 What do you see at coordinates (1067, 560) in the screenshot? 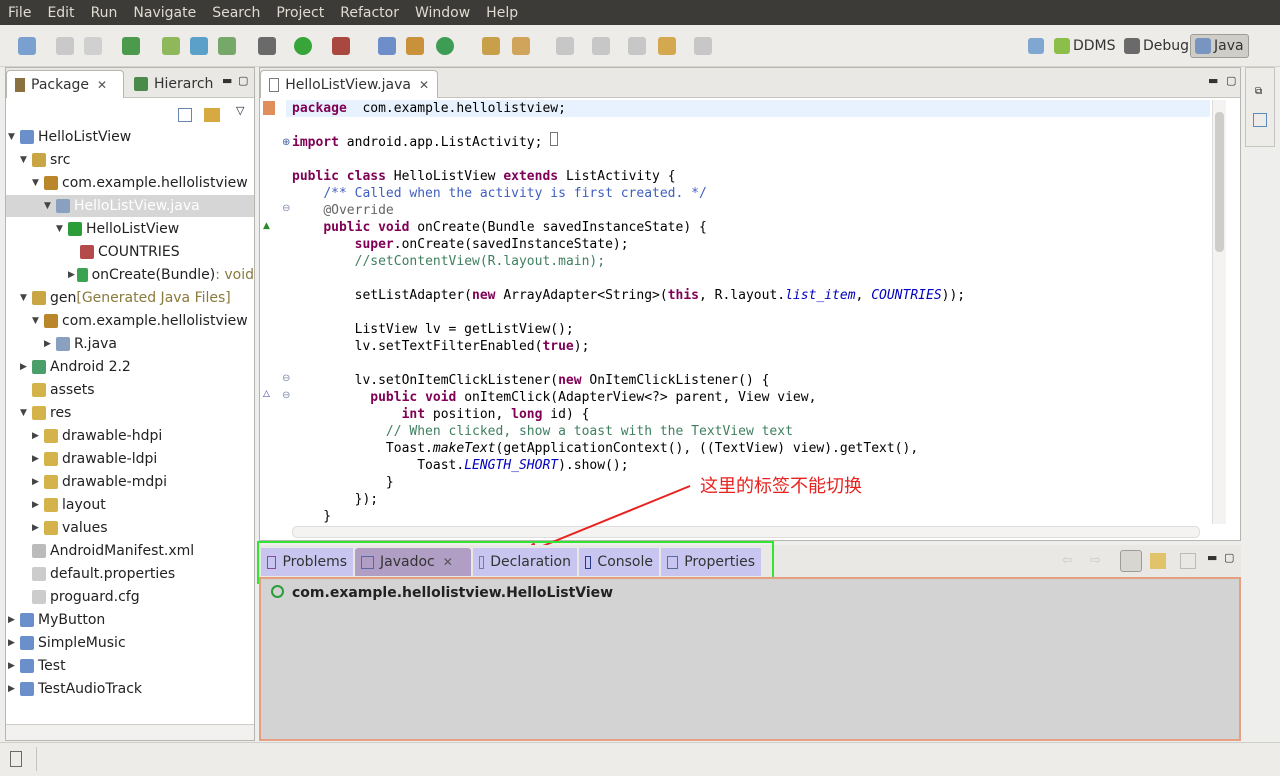
I see `back-icon: ⇦` at bounding box center [1067, 560].